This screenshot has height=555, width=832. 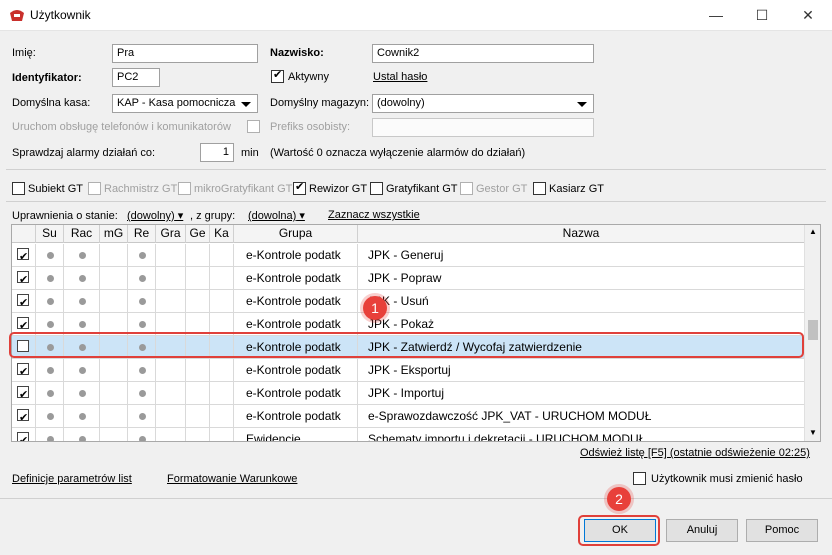 I want to click on column-header: Re, so click(x=142, y=234).